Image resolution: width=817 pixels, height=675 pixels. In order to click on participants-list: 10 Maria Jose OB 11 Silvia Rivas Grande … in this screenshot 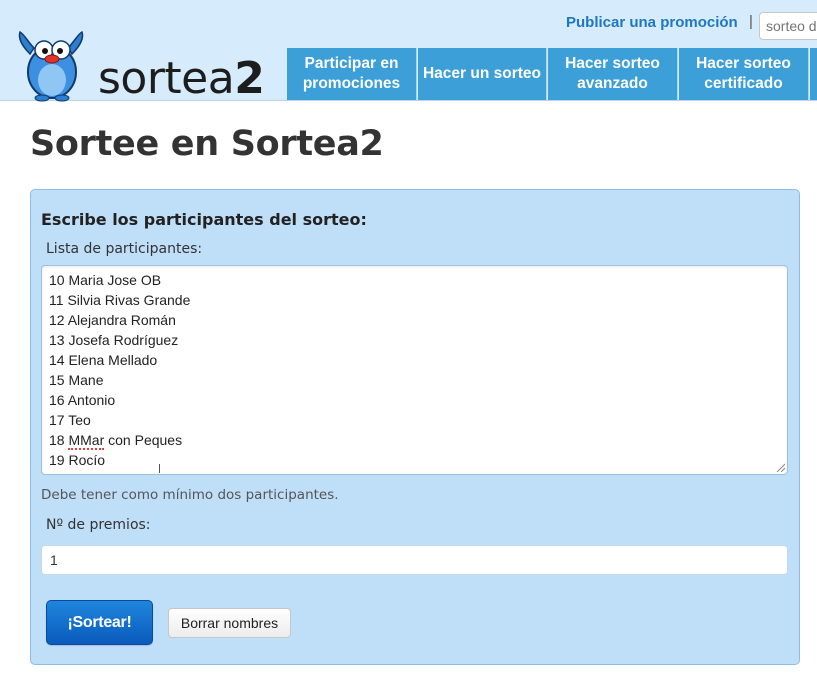, I will do `click(119, 370)`.